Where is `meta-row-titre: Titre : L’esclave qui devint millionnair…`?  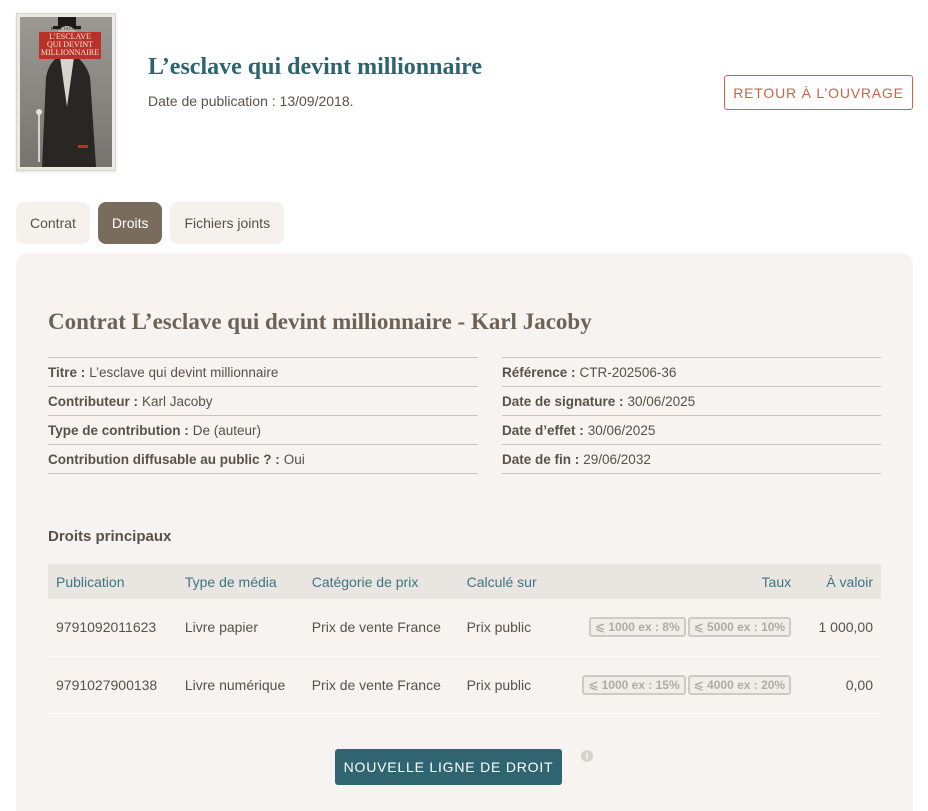
meta-row-titre: Titre : L’esclave qui devint millionnair… is located at coordinates (263, 372).